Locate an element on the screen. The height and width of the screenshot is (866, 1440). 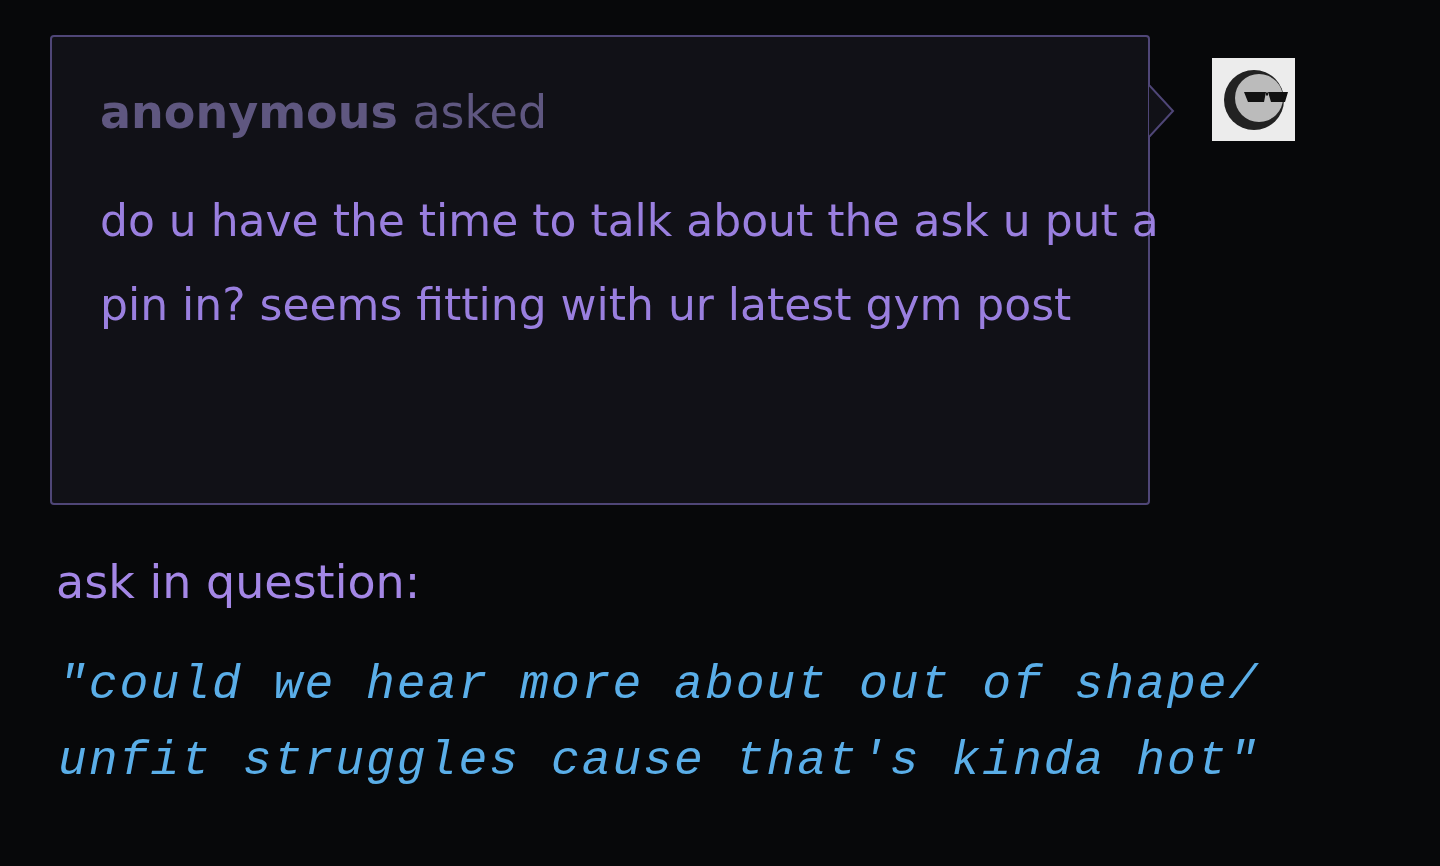
answer-text: ask in question: is located at coordinates (239, 582).